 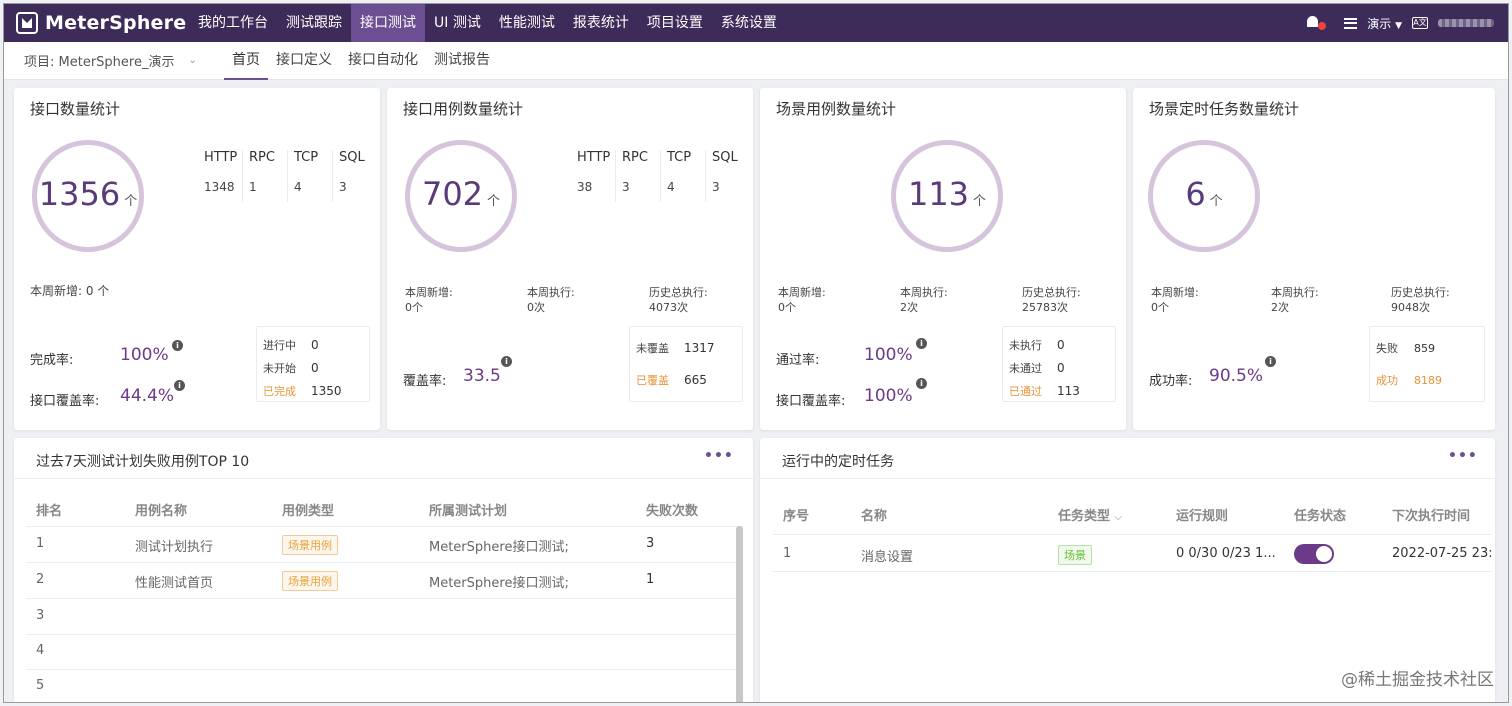 What do you see at coordinates (27, 23) in the screenshot?
I see `metersphere-logo-icon` at bounding box center [27, 23].